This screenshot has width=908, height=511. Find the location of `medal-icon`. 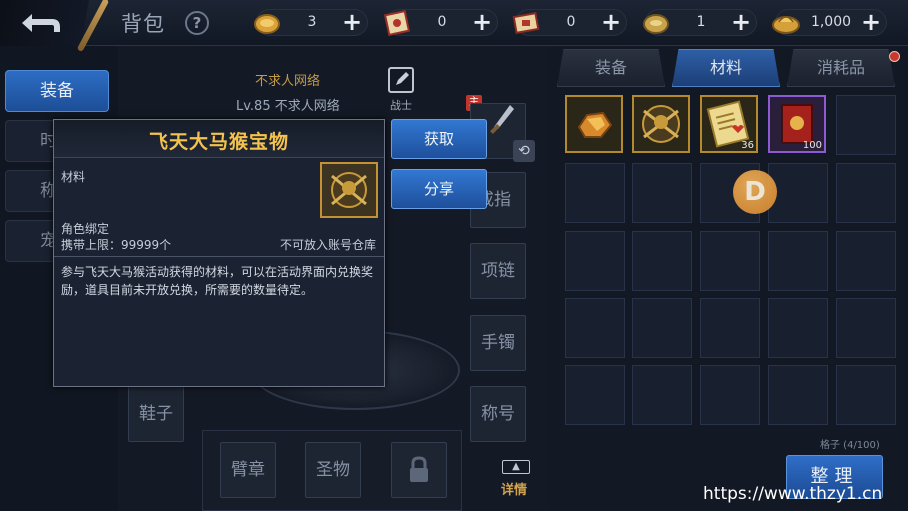

medal-icon is located at coordinates (656, 24).